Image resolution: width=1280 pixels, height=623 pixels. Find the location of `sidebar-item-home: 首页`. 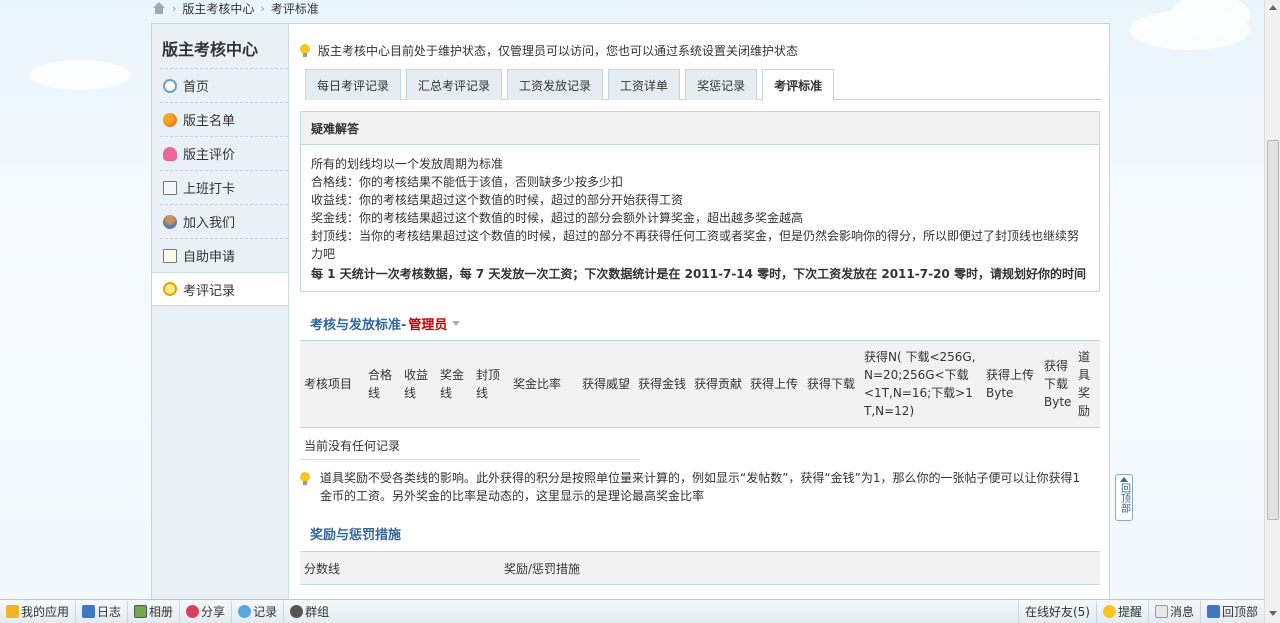

sidebar-item-home: 首页 is located at coordinates (224, 85).